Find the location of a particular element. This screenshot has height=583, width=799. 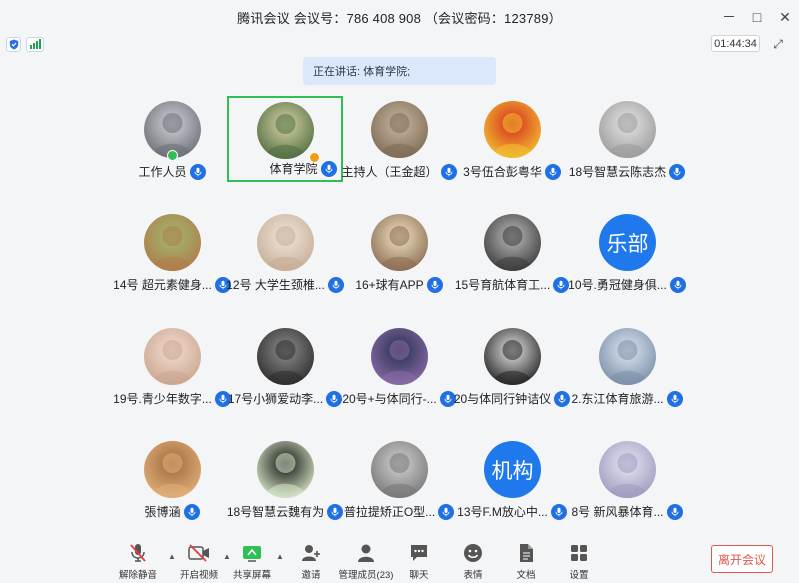

participant-name: 20与体同行钟诘仪 is located at coordinates (502, 399).